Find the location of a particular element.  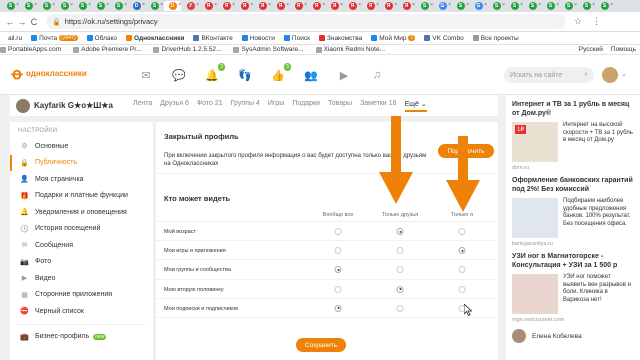

browser-tab: D × is located at coordinates (136, 6).